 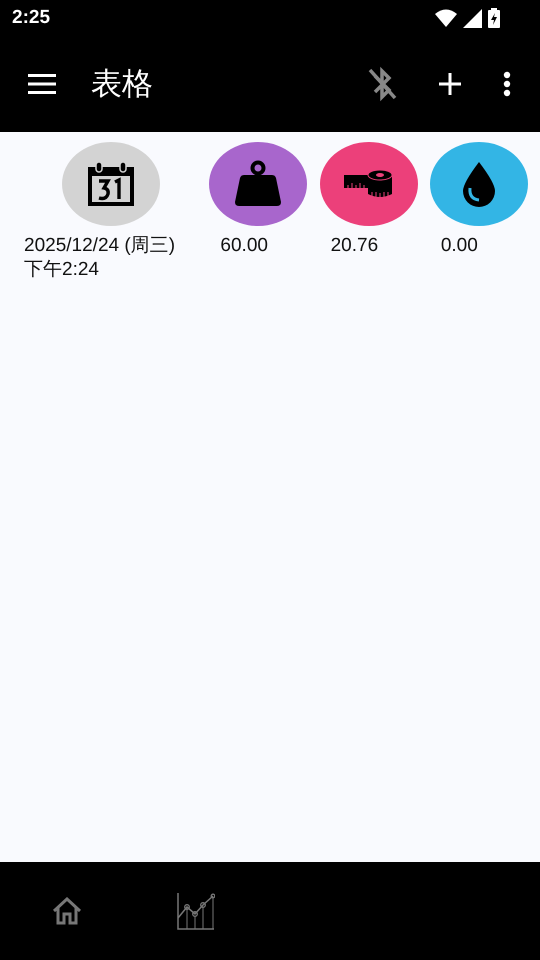 What do you see at coordinates (42, 84) in the screenshot?
I see `menu-icon` at bounding box center [42, 84].